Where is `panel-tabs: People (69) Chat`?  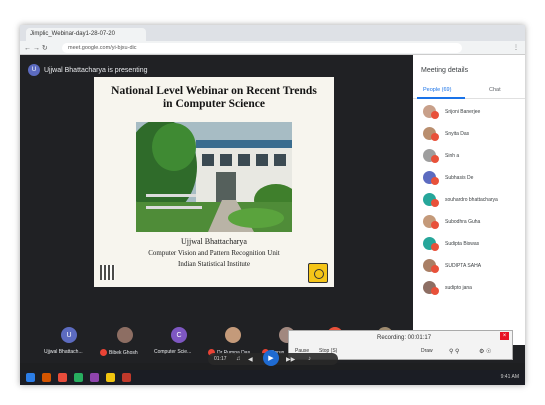 panel-tabs: People (69) Chat is located at coordinates (469, 92).